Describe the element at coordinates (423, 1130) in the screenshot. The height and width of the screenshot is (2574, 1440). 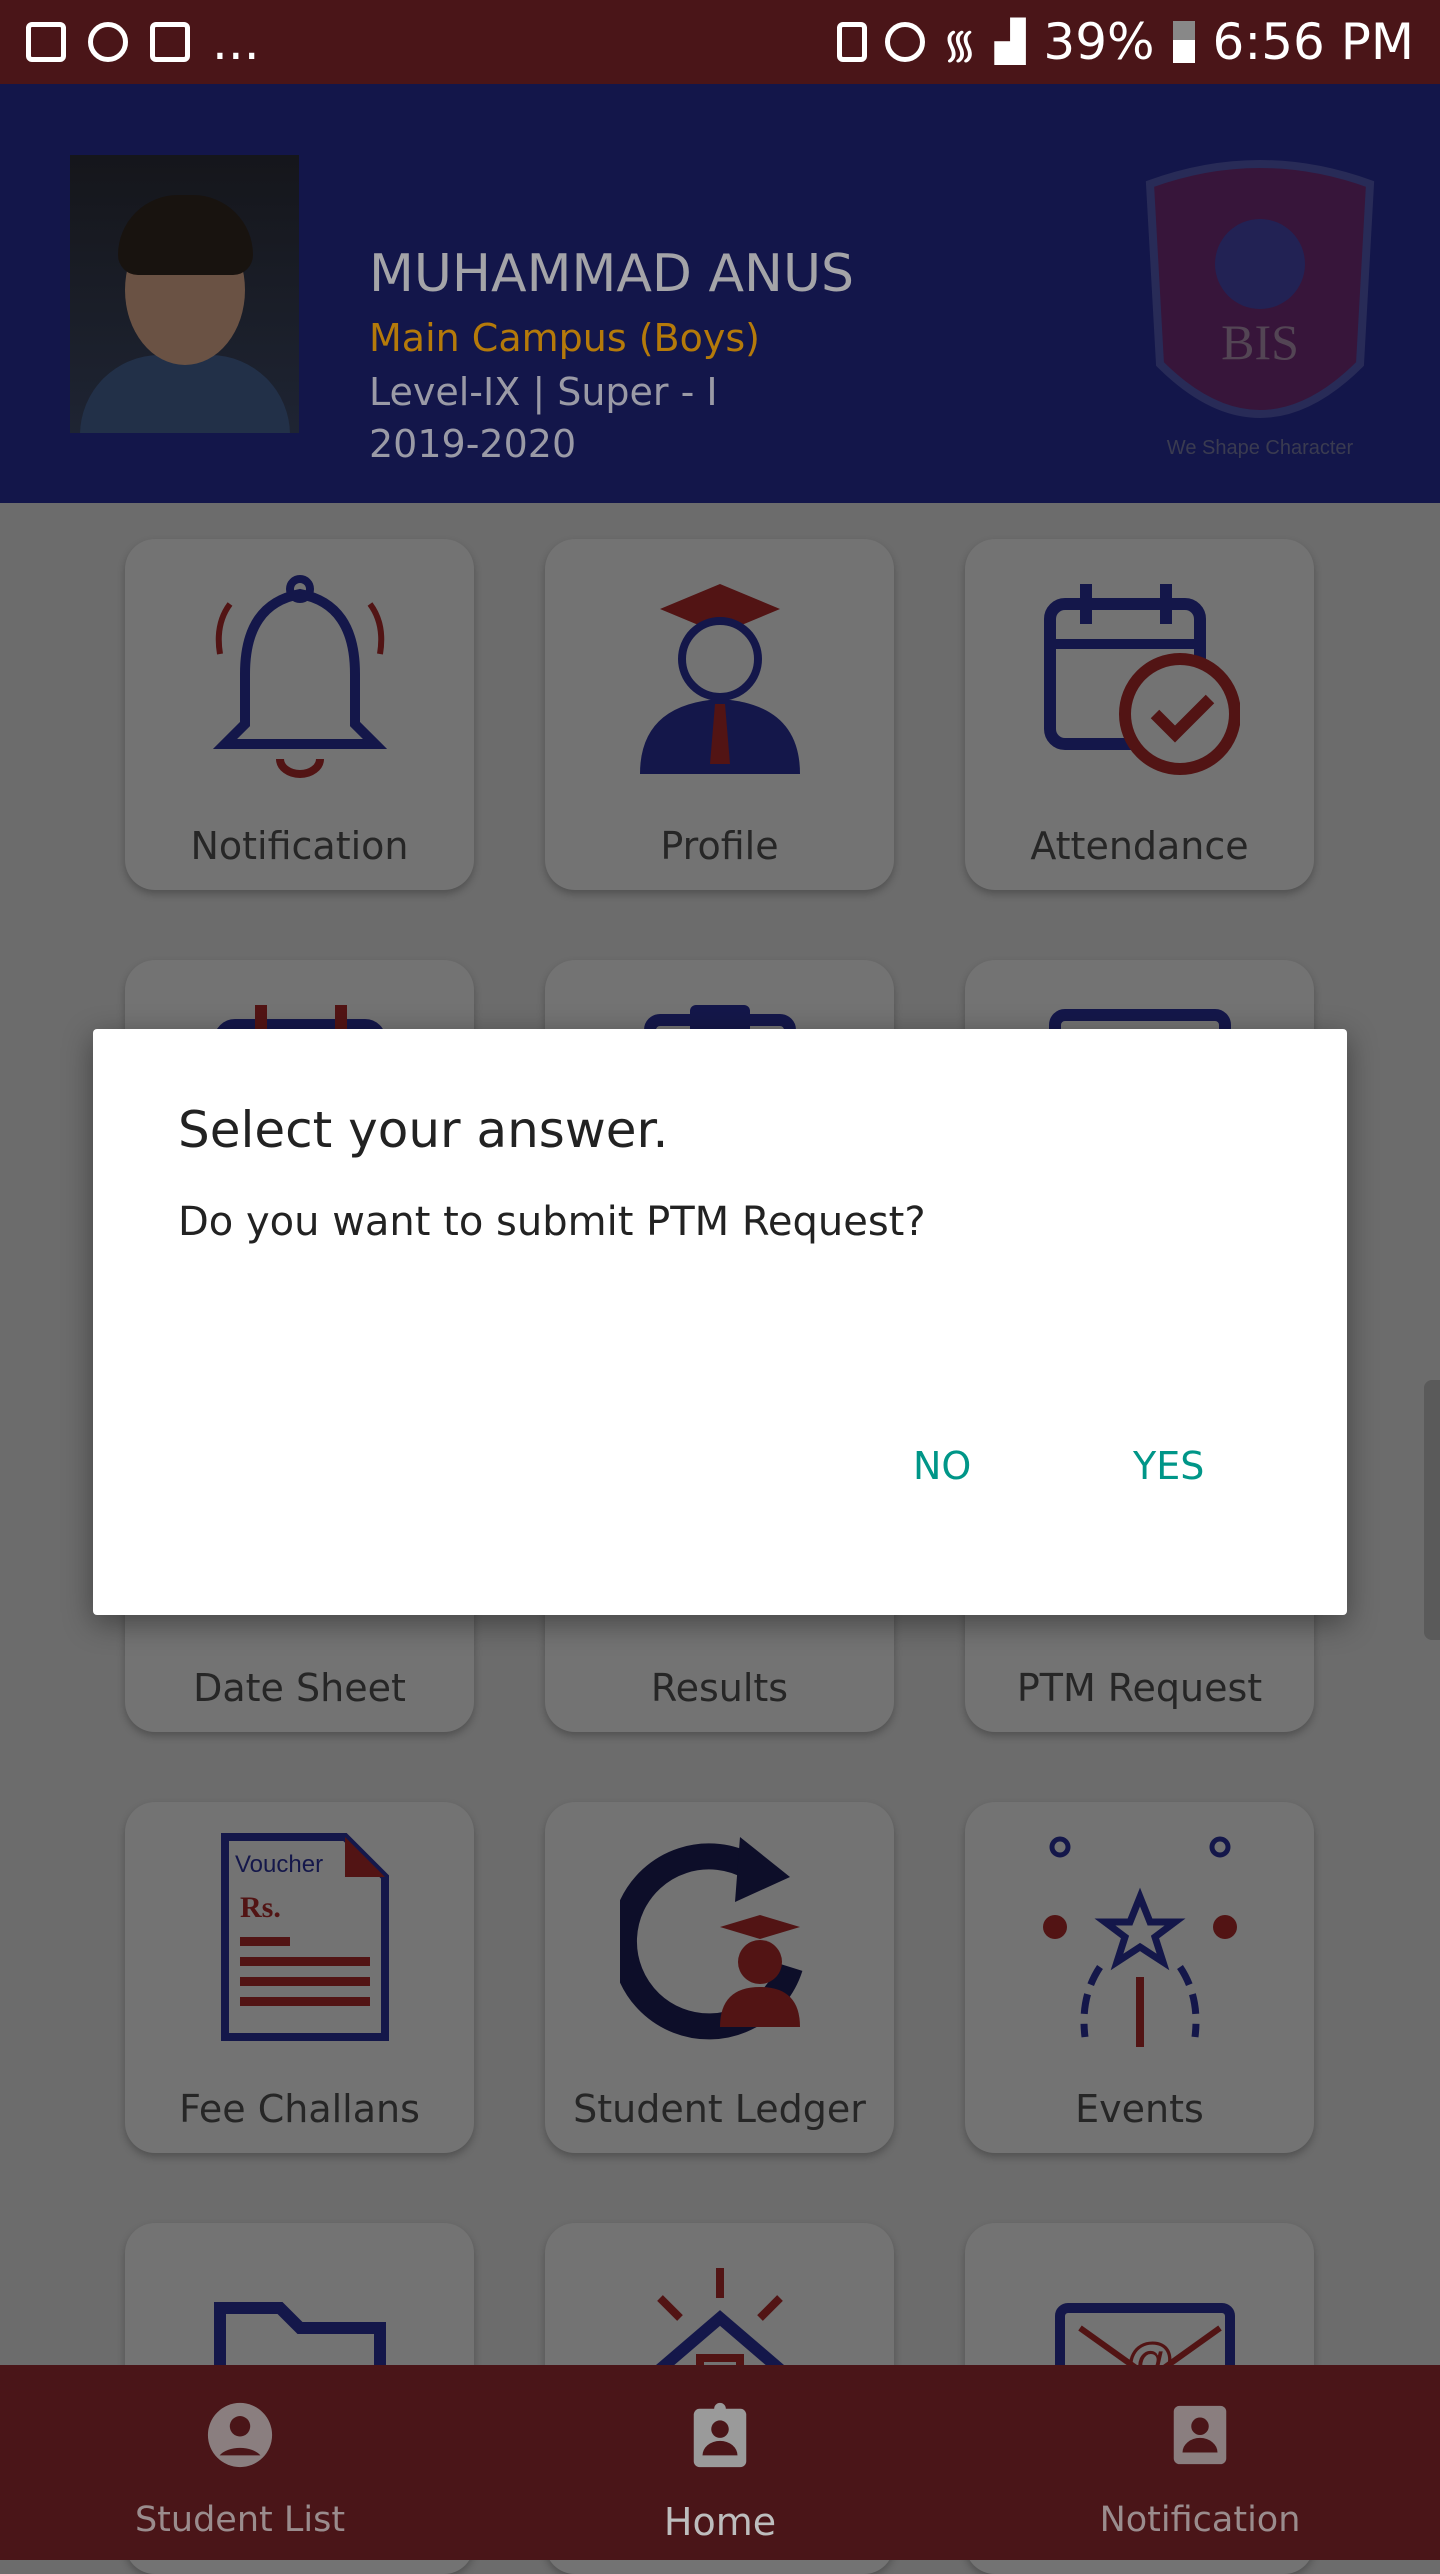
I see `dialog-title: Select your answer.` at that location.